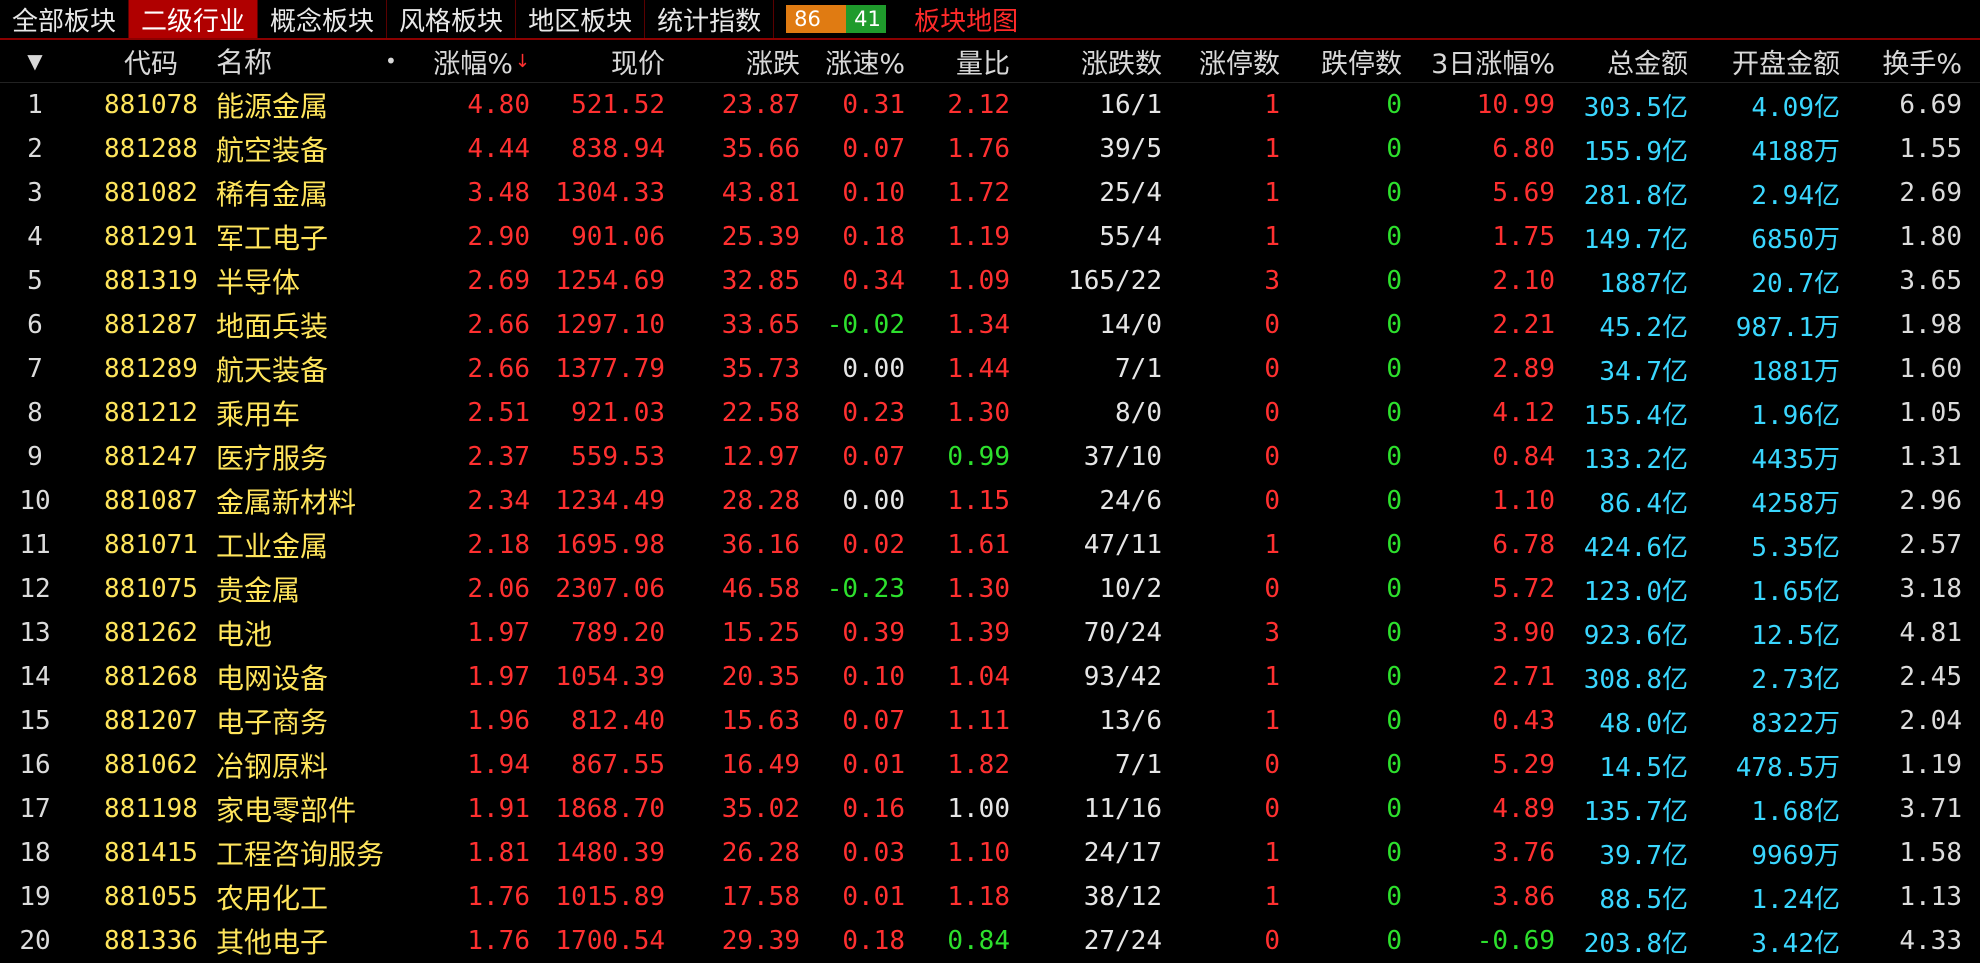  I want to click on volume-ratio: 1.34, so click(978, 325).